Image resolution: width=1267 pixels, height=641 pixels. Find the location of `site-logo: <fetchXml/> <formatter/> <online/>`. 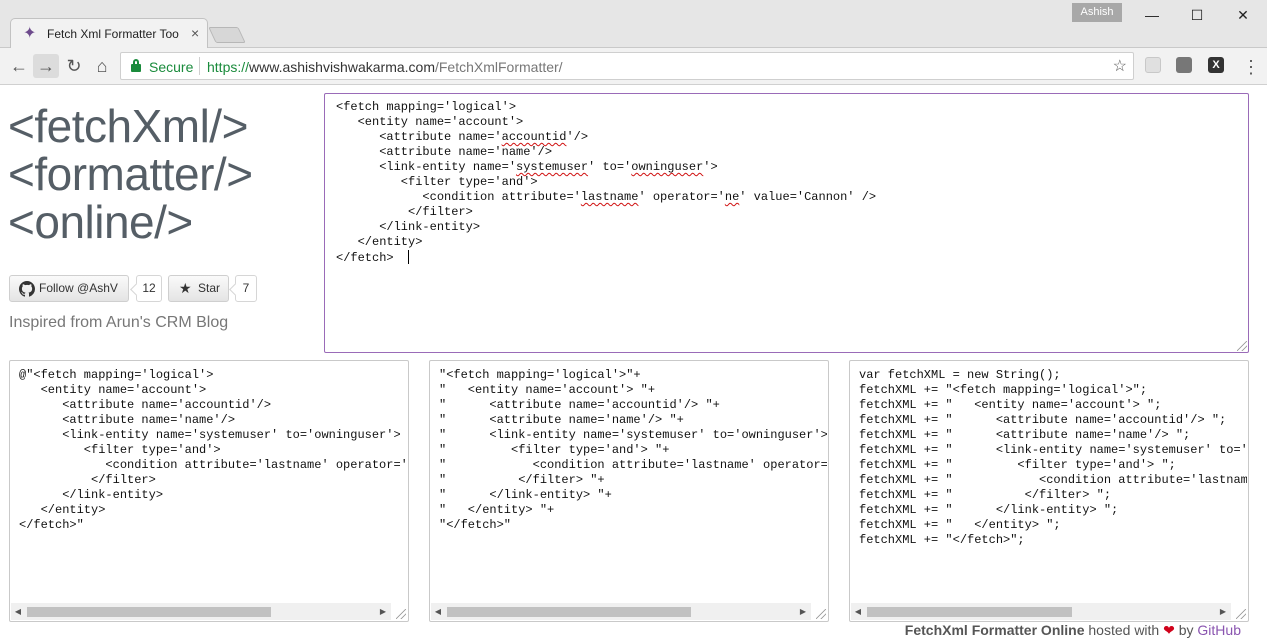

site-logo: <fetchXml/> <formatter/> <online/> is located at coordinates (130, 174).